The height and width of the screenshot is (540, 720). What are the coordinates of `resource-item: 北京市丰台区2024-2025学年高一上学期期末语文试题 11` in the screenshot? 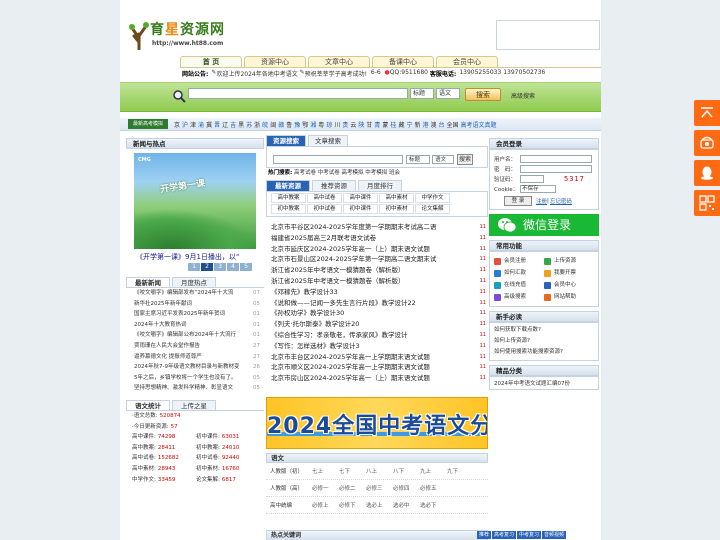 It's located at (377, 357).